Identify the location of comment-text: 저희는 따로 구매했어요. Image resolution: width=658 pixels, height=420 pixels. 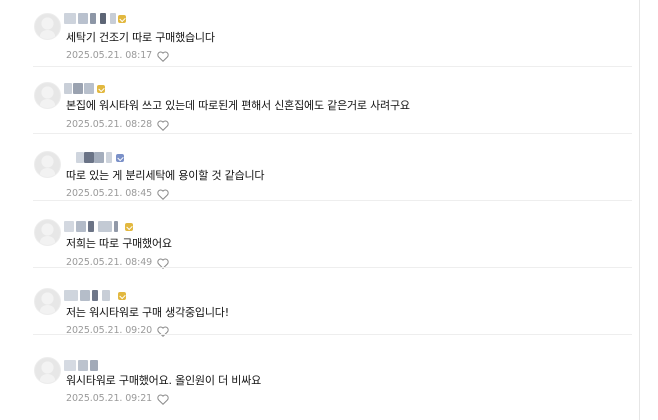
(119, 243).